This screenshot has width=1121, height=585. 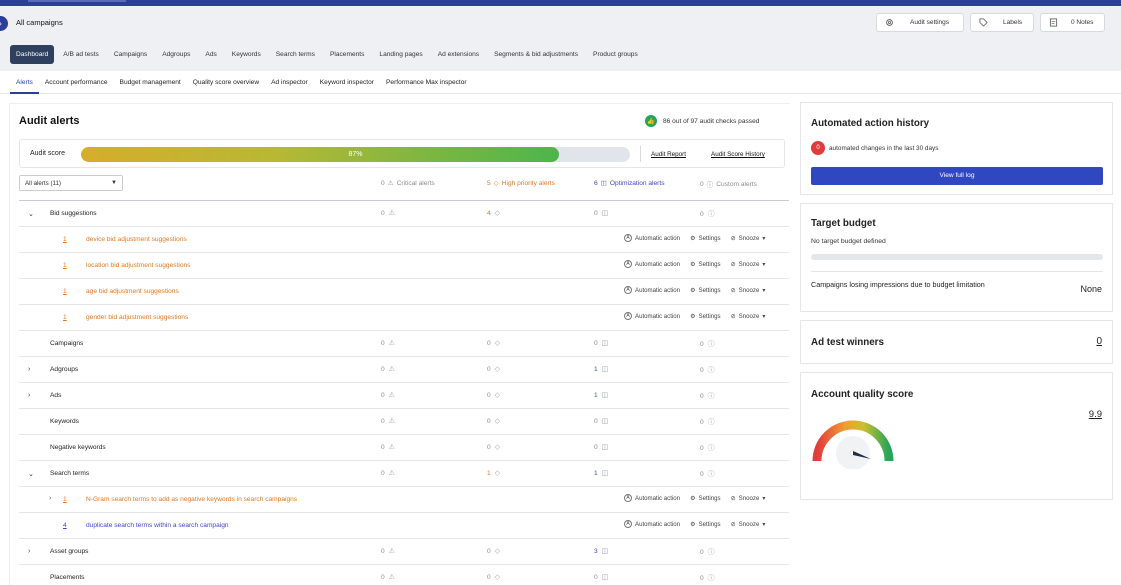 I want to click on alert-count-cell: 4 ◇, so click(x=493, y=213).